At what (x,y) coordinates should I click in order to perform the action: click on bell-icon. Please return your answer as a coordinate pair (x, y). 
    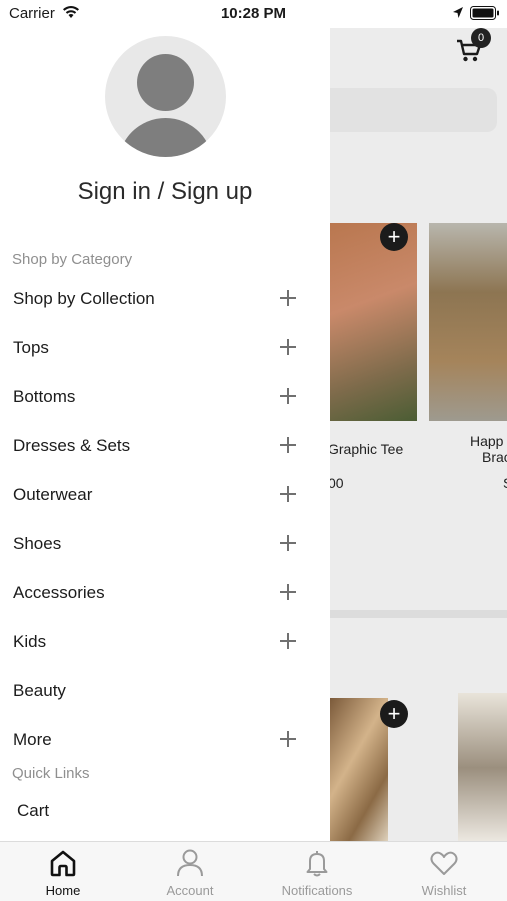
    Looking at the image, I should click on (317, 864).